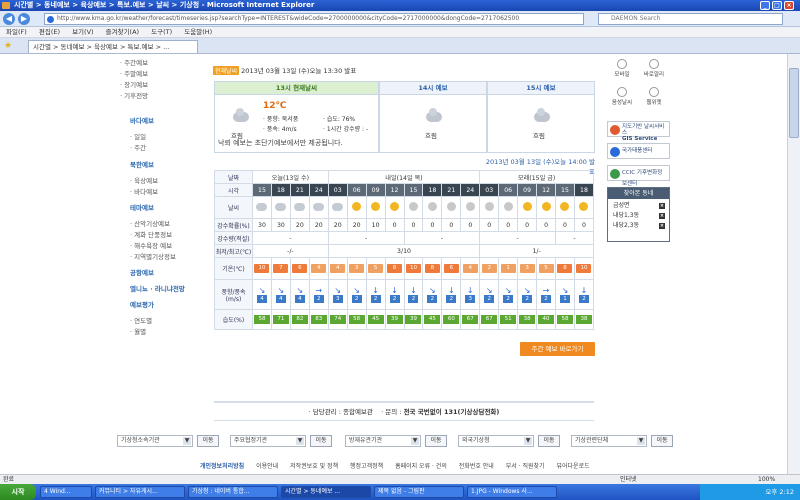 The image size is (800, 500). What do you see at coordinates (134, 62) in the screenshot?
I see `nav-item: · 주간예보` at bounding box center [134, 62].